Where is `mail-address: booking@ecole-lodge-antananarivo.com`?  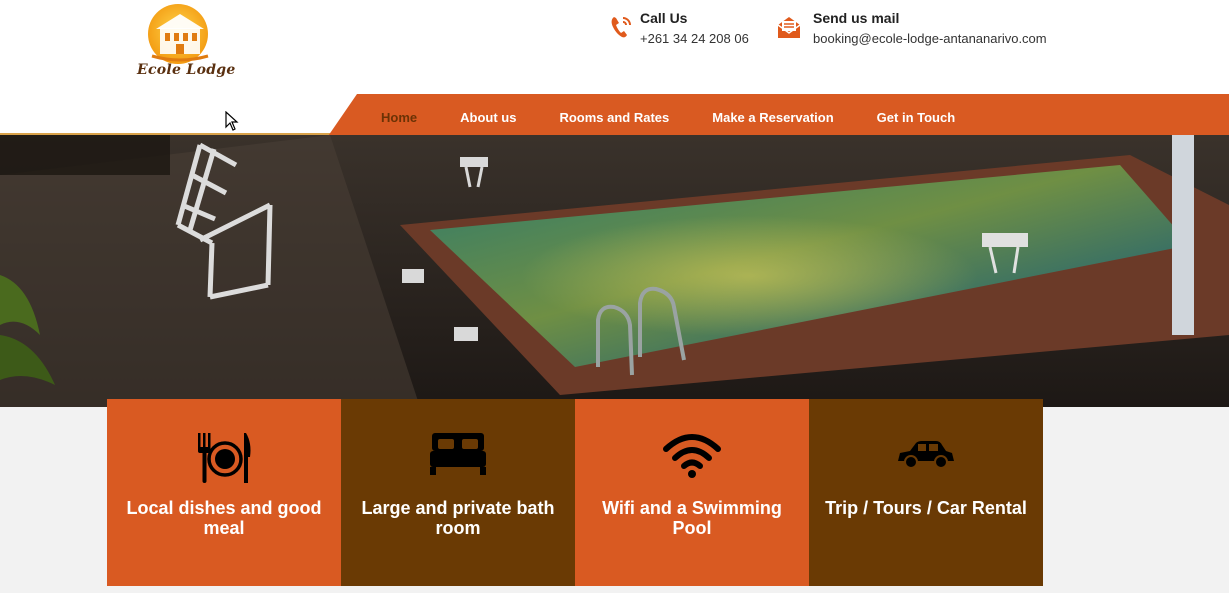
mail-address: booking@ecole-lodge-antananarivo.com is located at coordinates (930, 38).